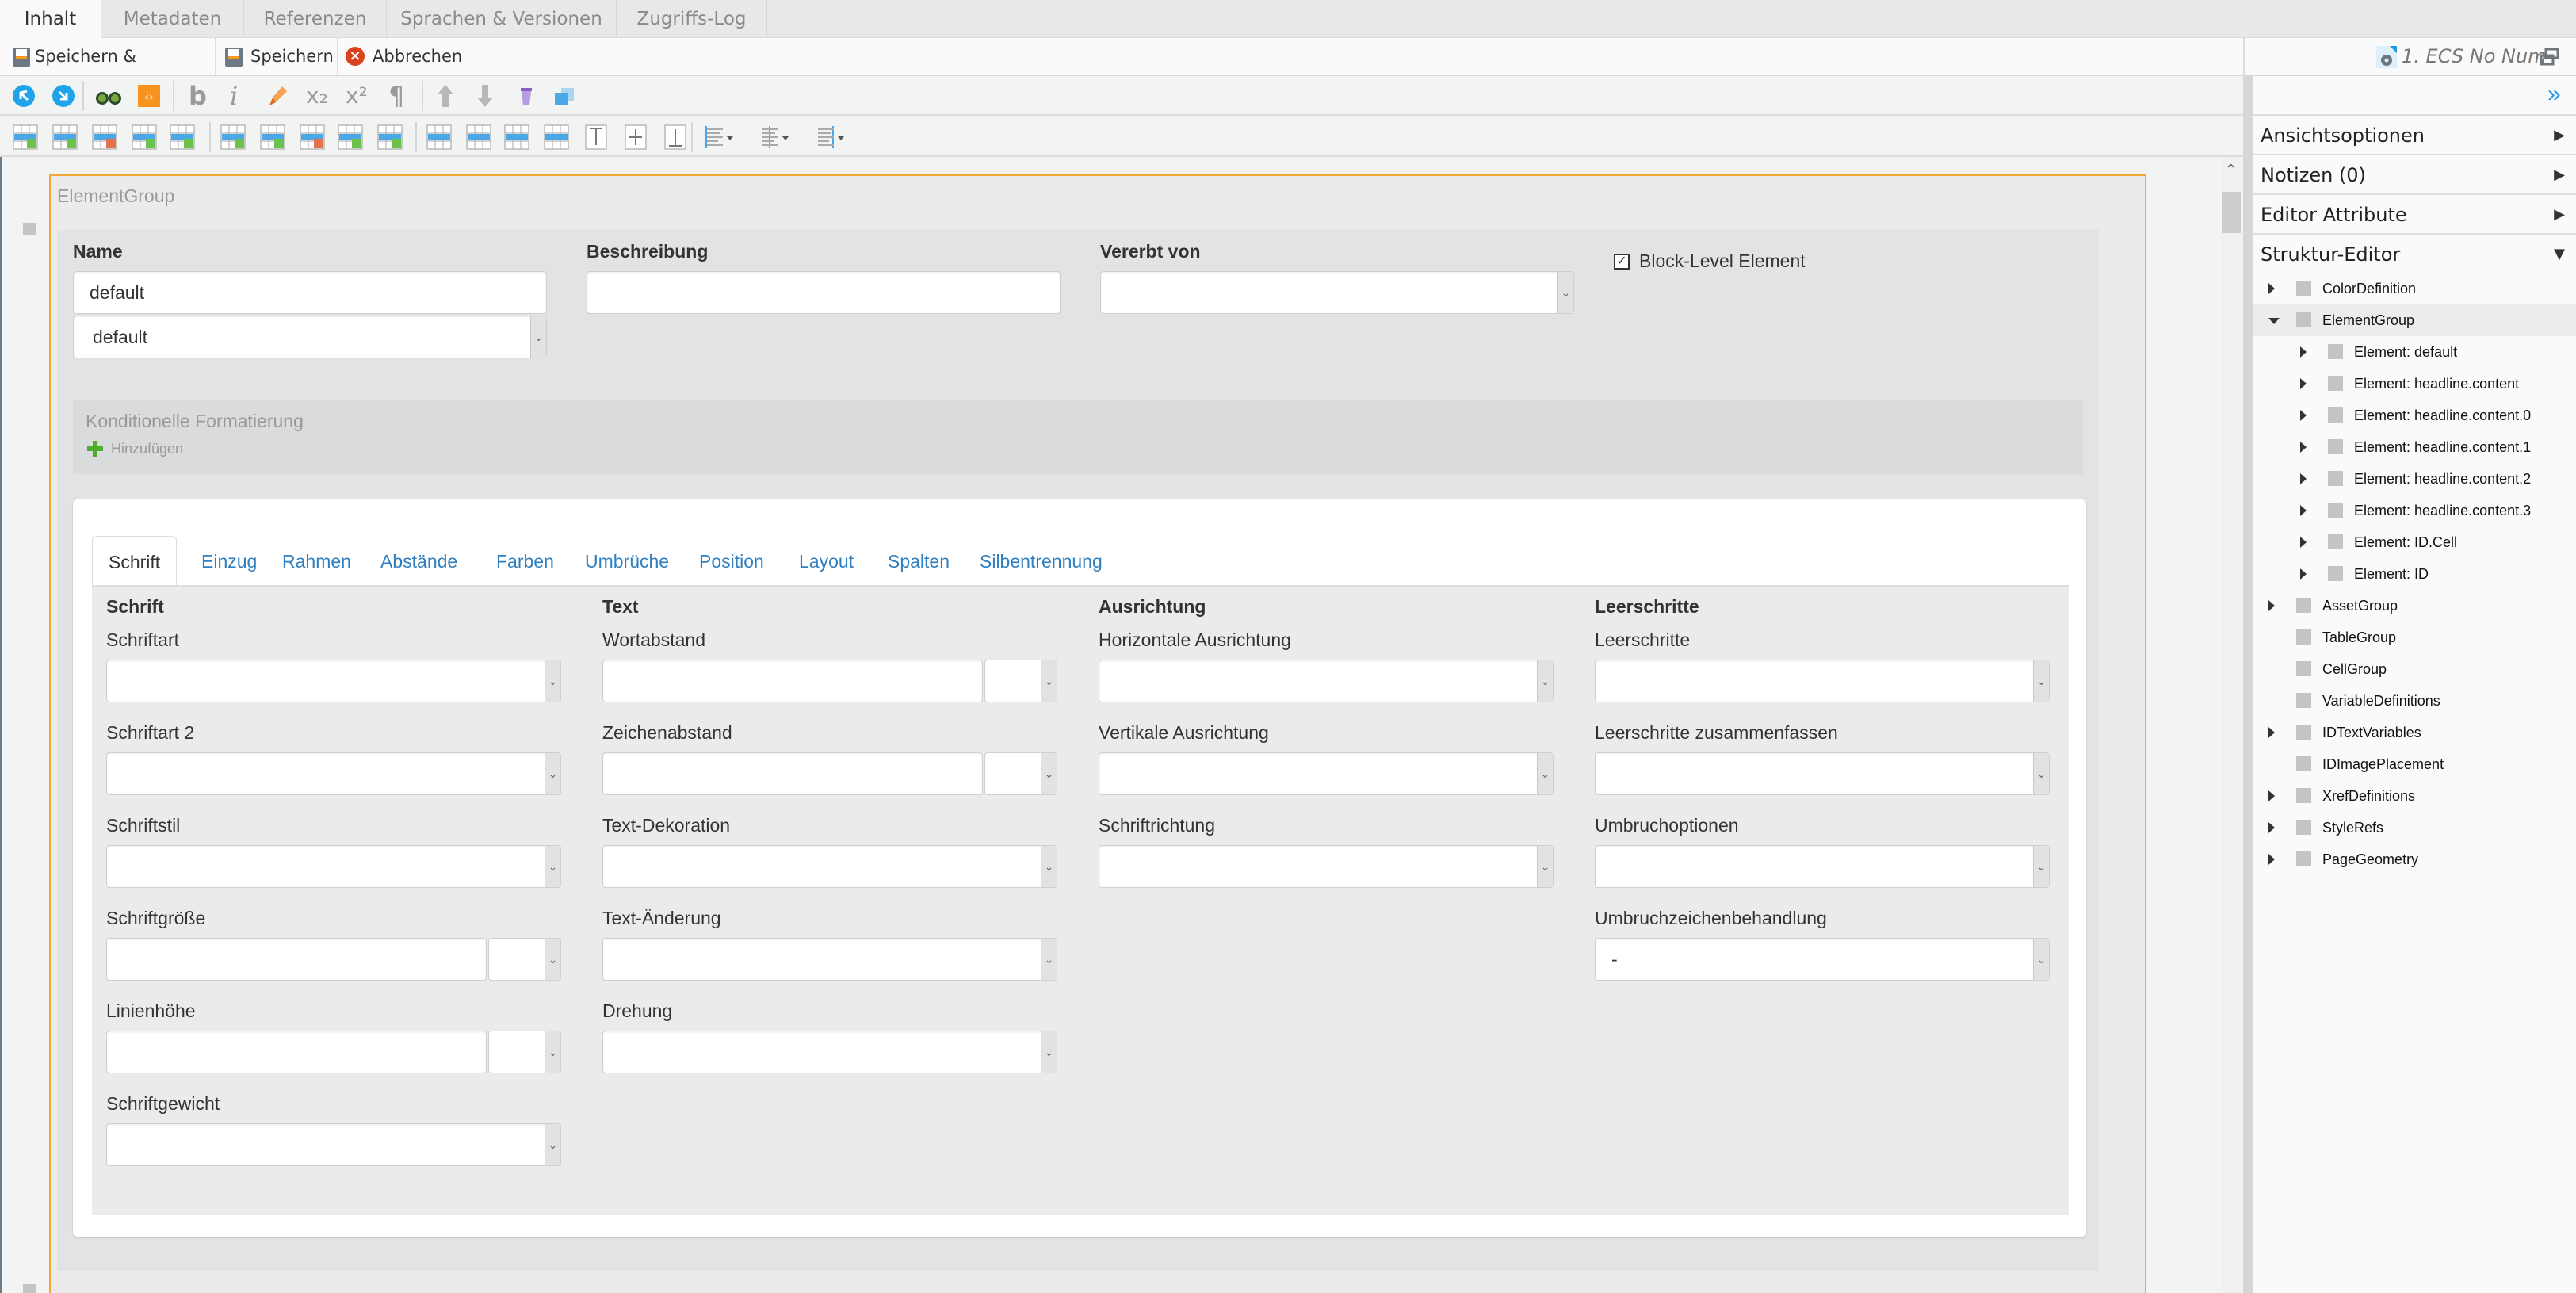 The height and width of the screenshot is (1293, 2576). What do you see at coordinates (635, 137) in the screenshot?
I see `valign-middle-icon` at bounding box center [635, 137].